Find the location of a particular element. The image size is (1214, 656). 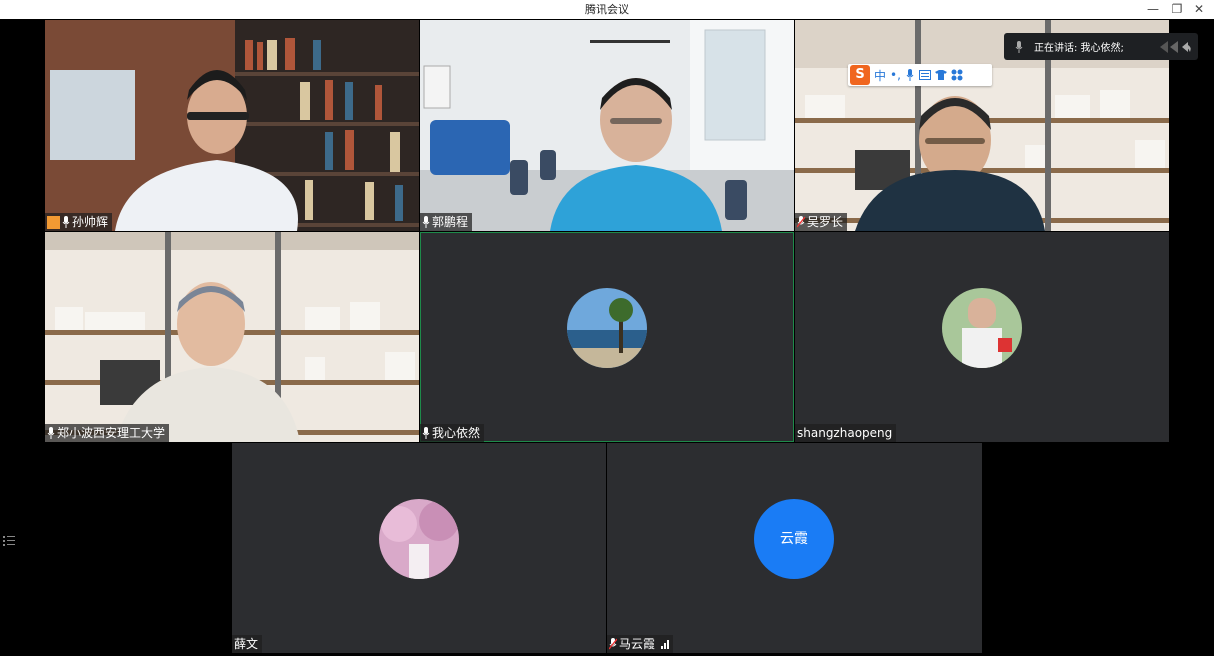

video-tile-guo: 郭鹏程 is located at coordinates (607, 125).